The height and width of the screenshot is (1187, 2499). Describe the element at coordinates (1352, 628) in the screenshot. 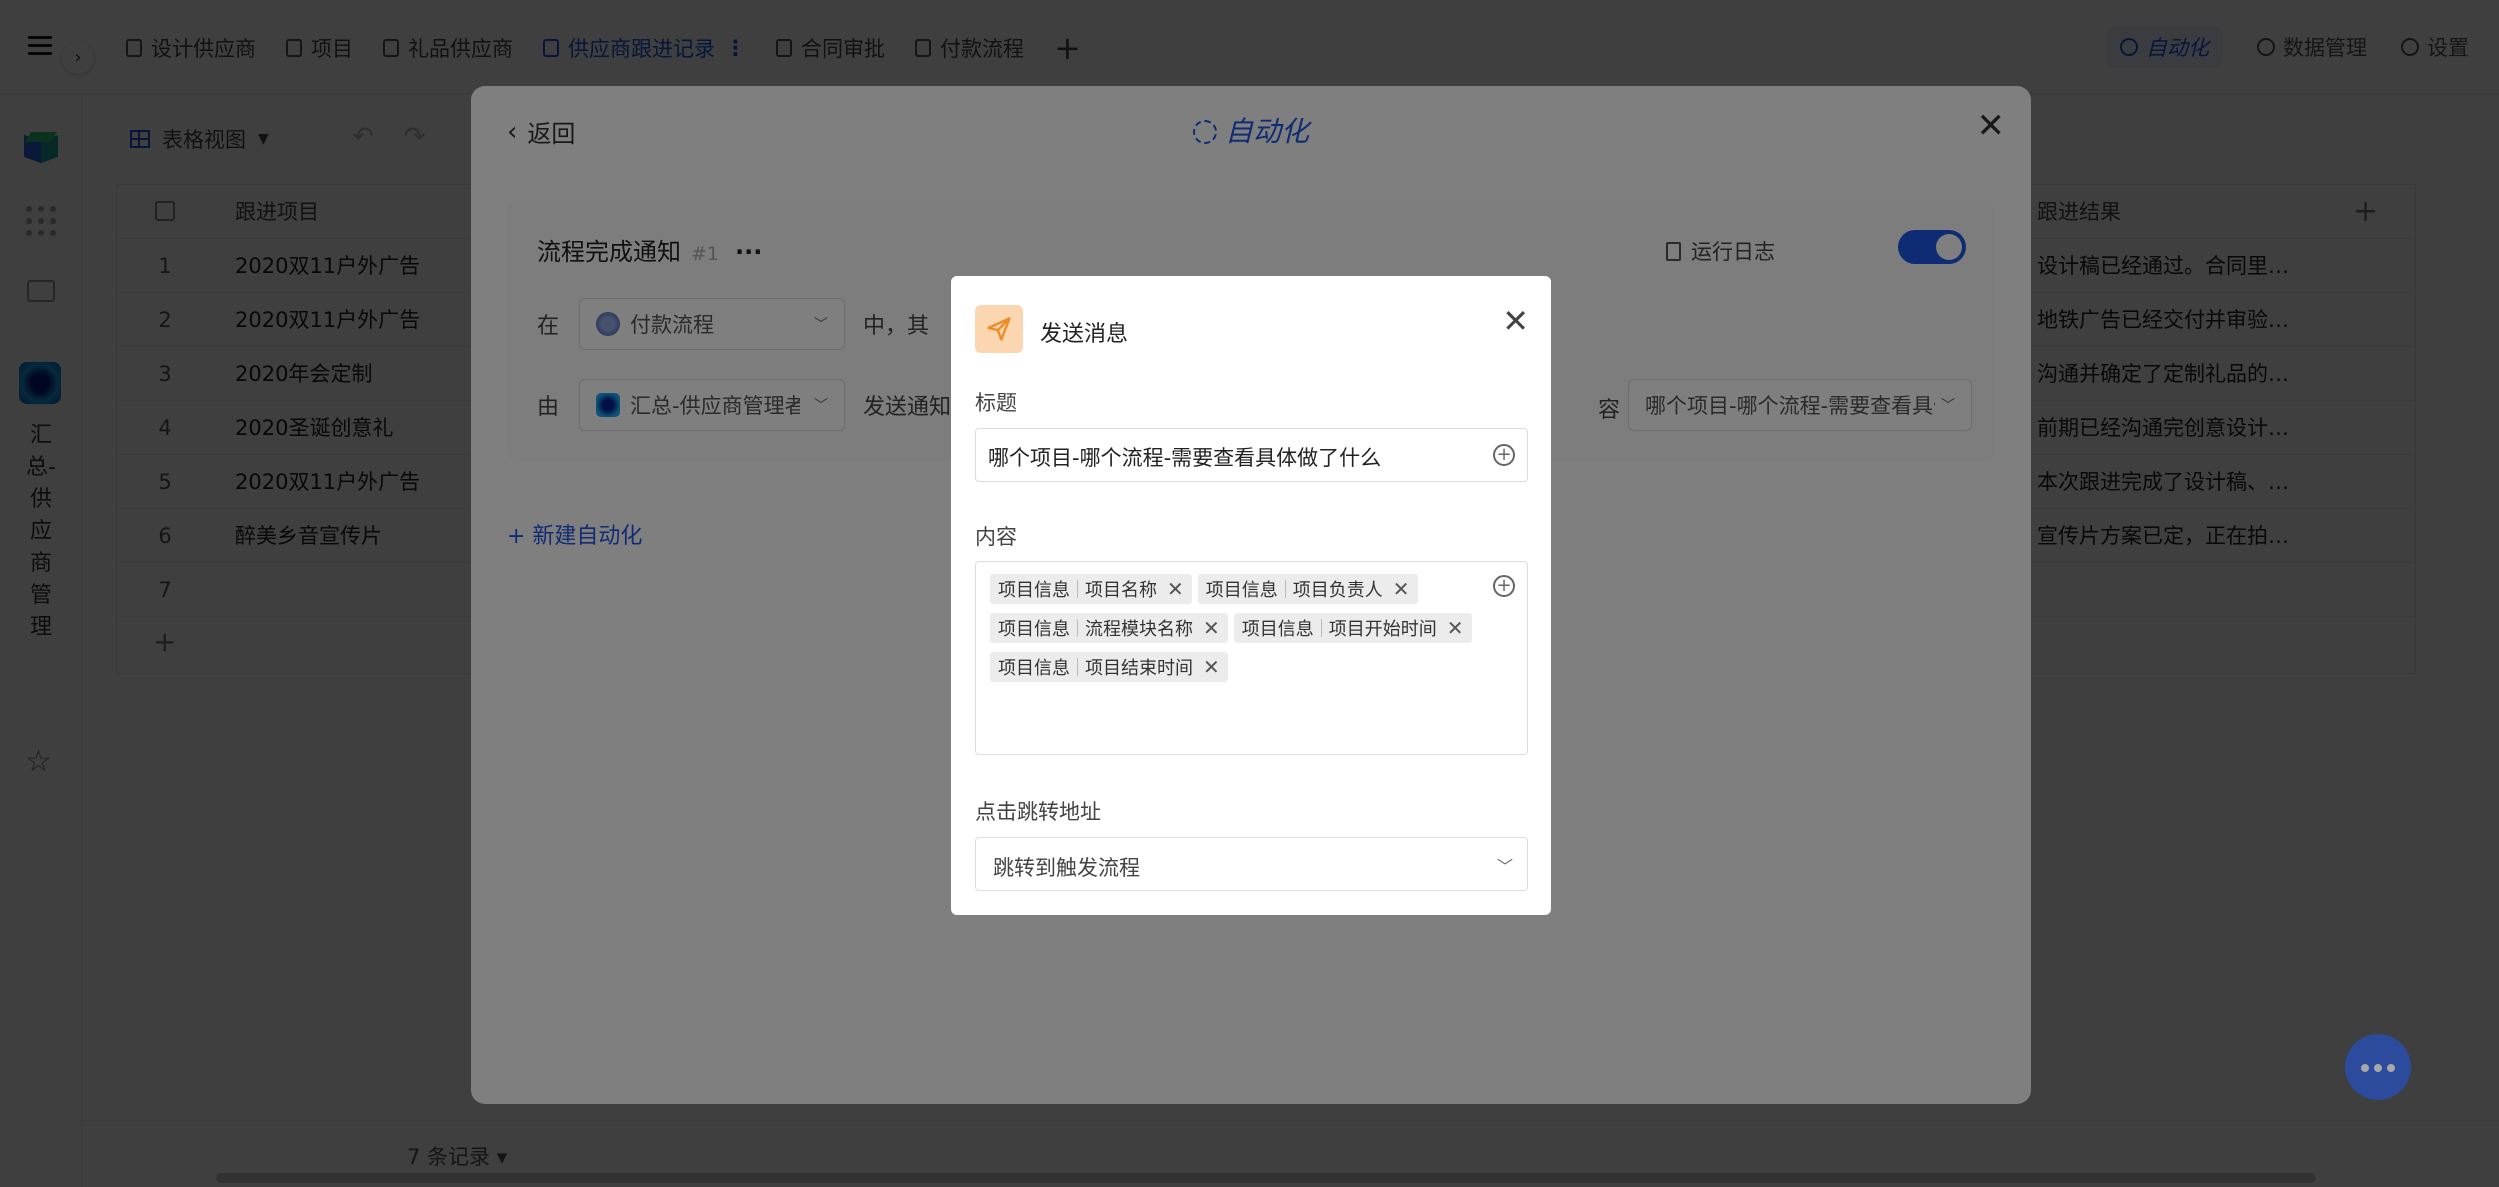

I see `field-tag: 项目信息 项目开始时间 ✕` at that location.